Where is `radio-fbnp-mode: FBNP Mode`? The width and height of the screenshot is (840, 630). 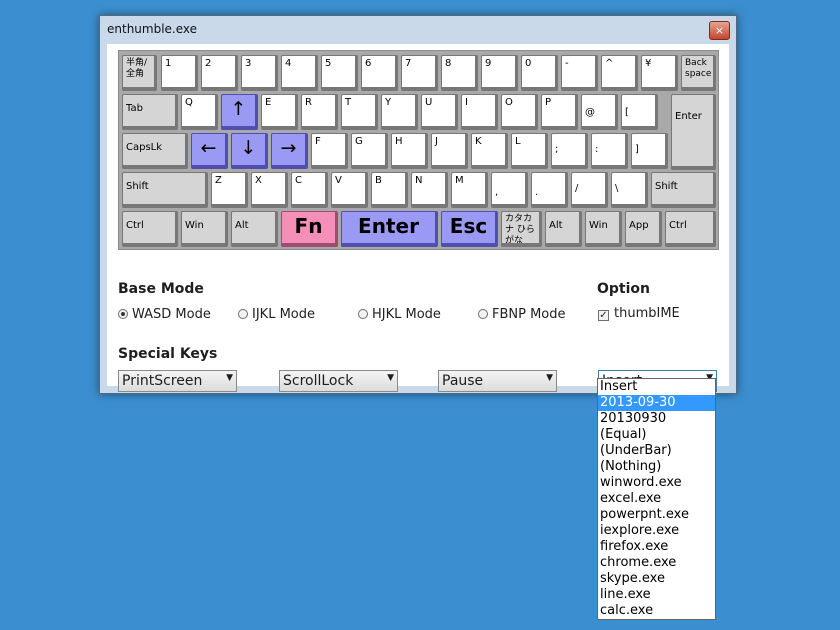 radio-fbnp-mode: FBNP Mode is located at coordinates (522, 314).